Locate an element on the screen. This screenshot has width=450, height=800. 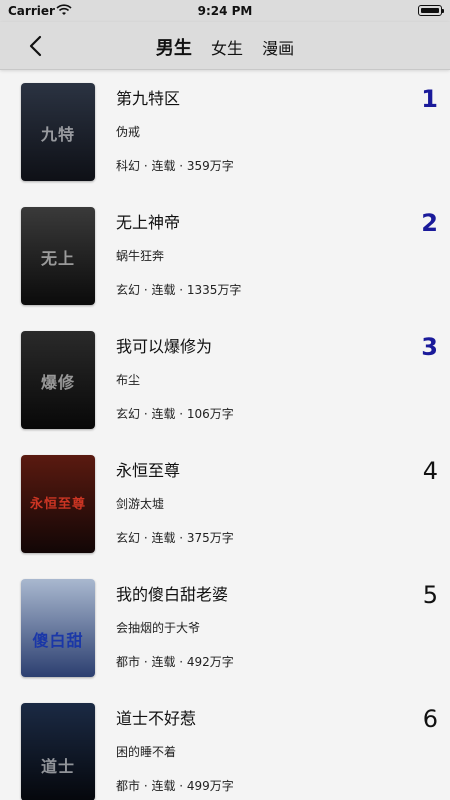
book-title: 我的傻白甜老婆 is located at coordinates (172, 593).